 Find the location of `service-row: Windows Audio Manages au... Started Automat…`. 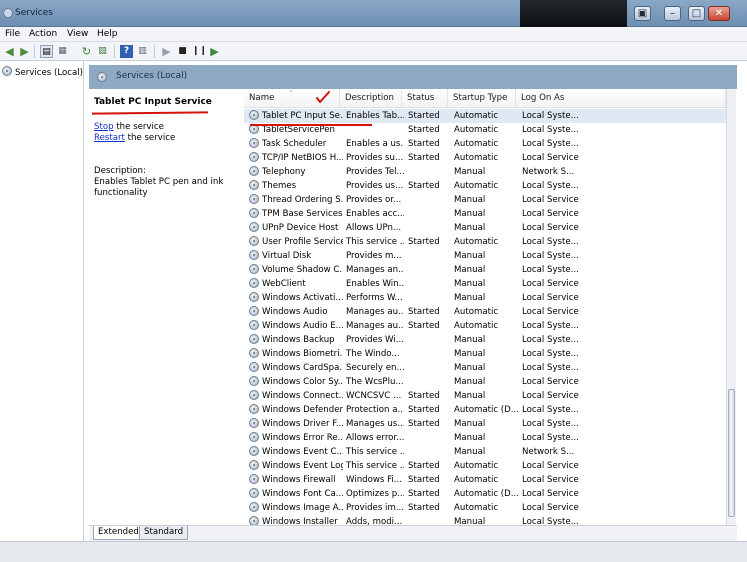

service-row: Windows Audio Manages au... Started Automat… is located at coordinates (485, 312).